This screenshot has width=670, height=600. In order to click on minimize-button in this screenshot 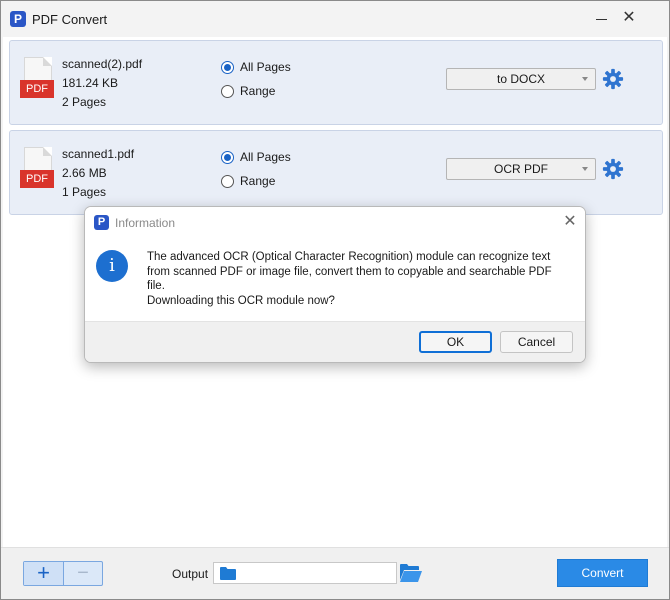, I will do `click(601, 19)`.